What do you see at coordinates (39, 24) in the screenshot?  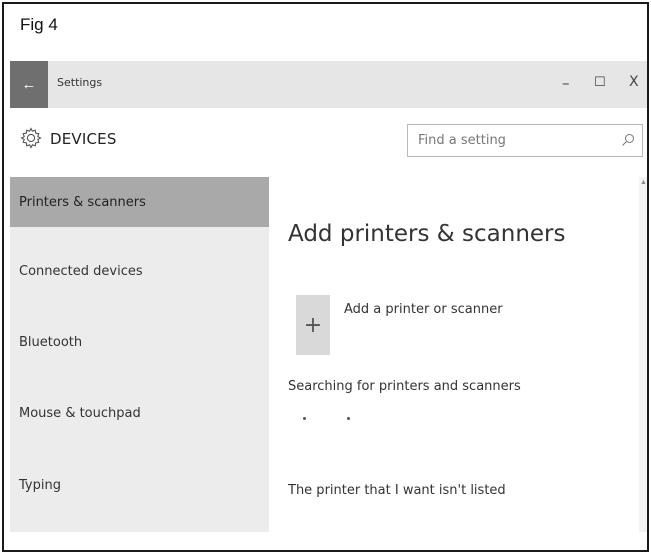 I see `figure-label: Fig 4` at bounding box center [39, 24].